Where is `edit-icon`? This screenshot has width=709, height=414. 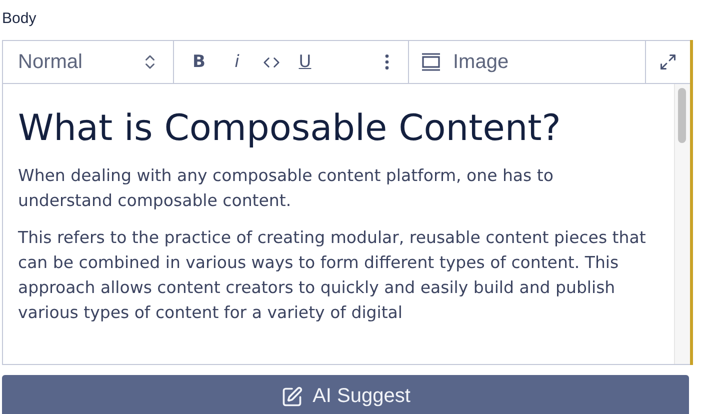
edit-icon is located at coordinates (291, 397).